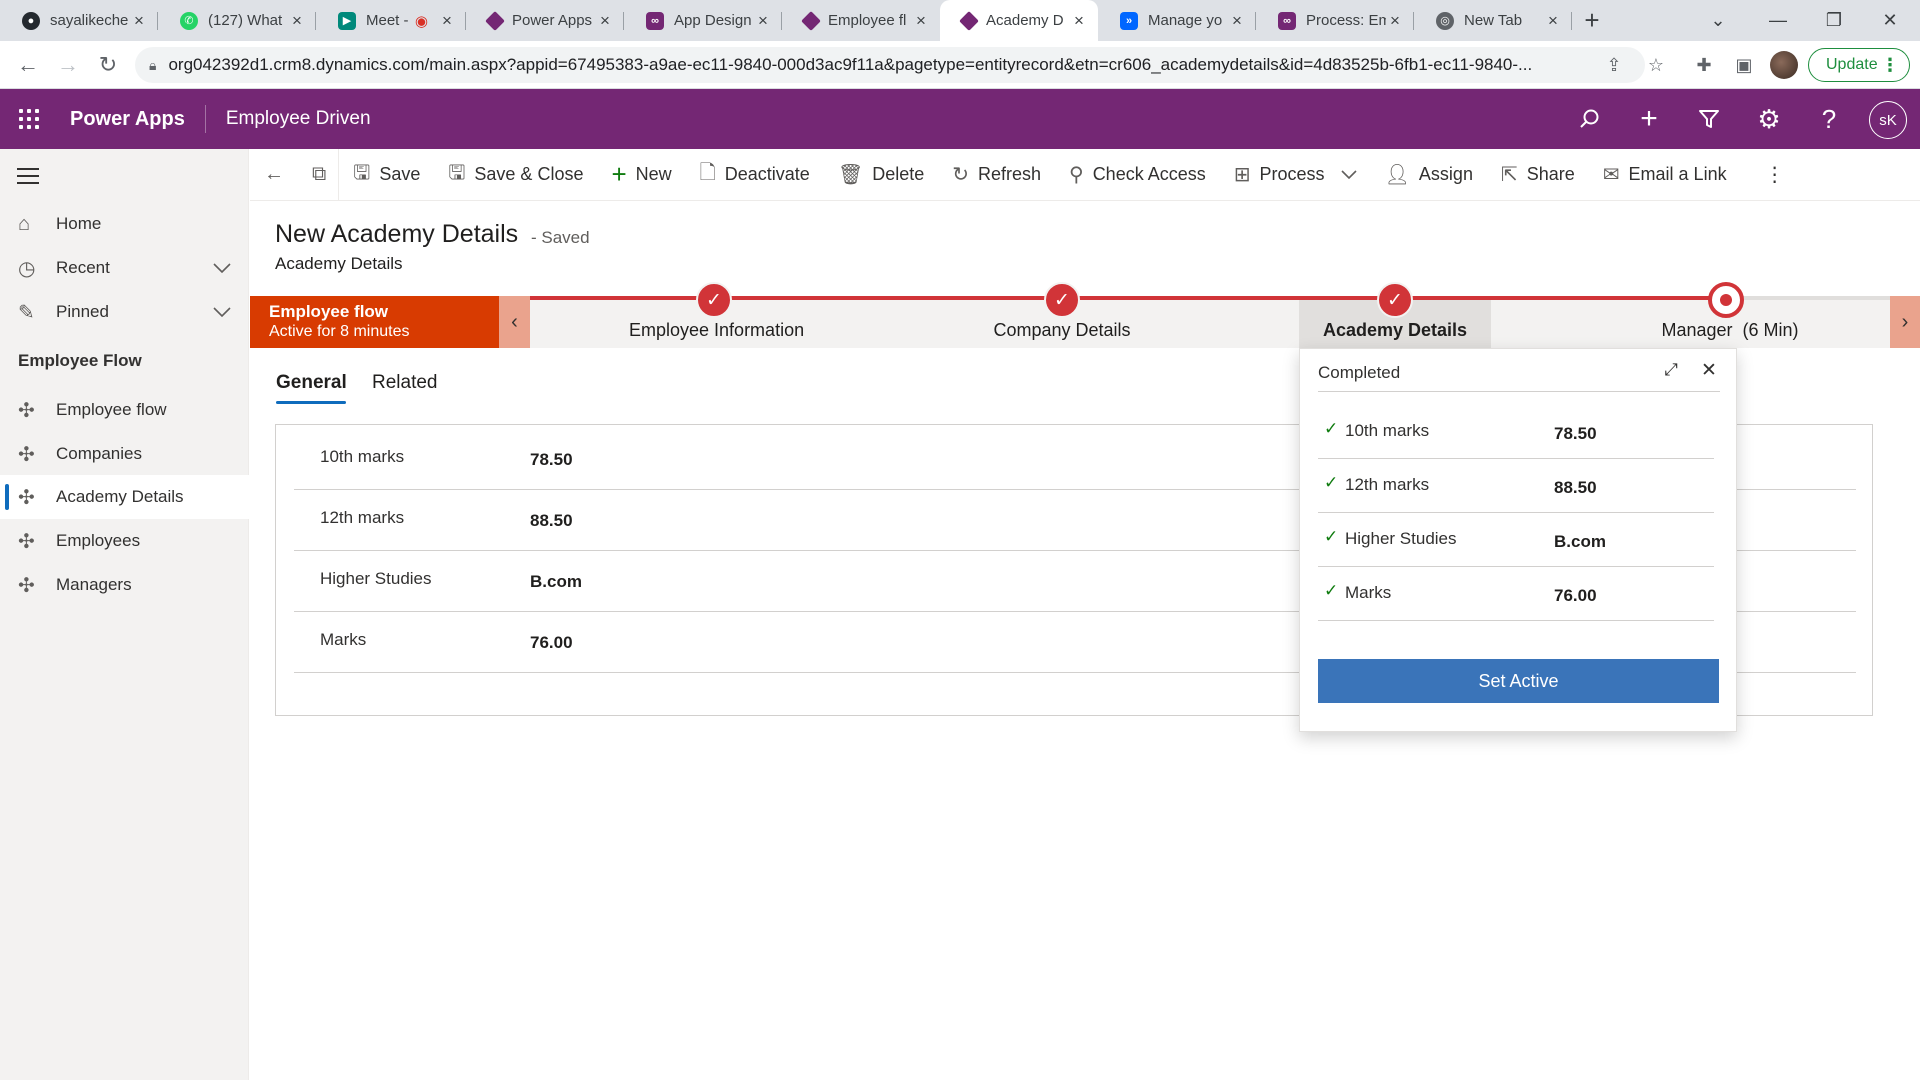 This screenshot has height=1080, width=1920. What do you see at coordinates (1331, 482) in the screenshot?
I see `check-icon: ✓` at bounding box center [1331, 482].